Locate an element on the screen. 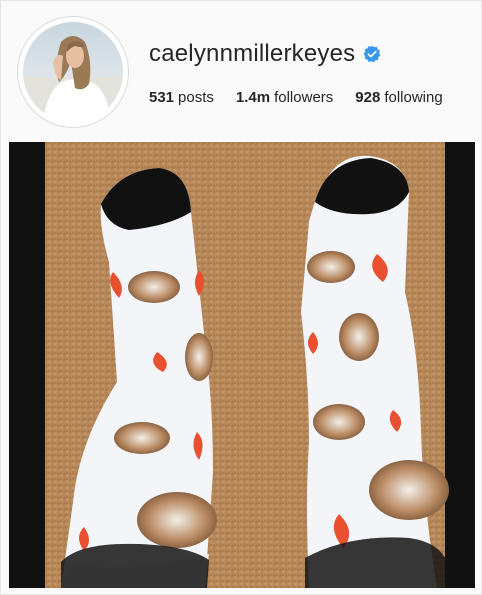  following-stat: 928 following is located at coordinates (398, 97).